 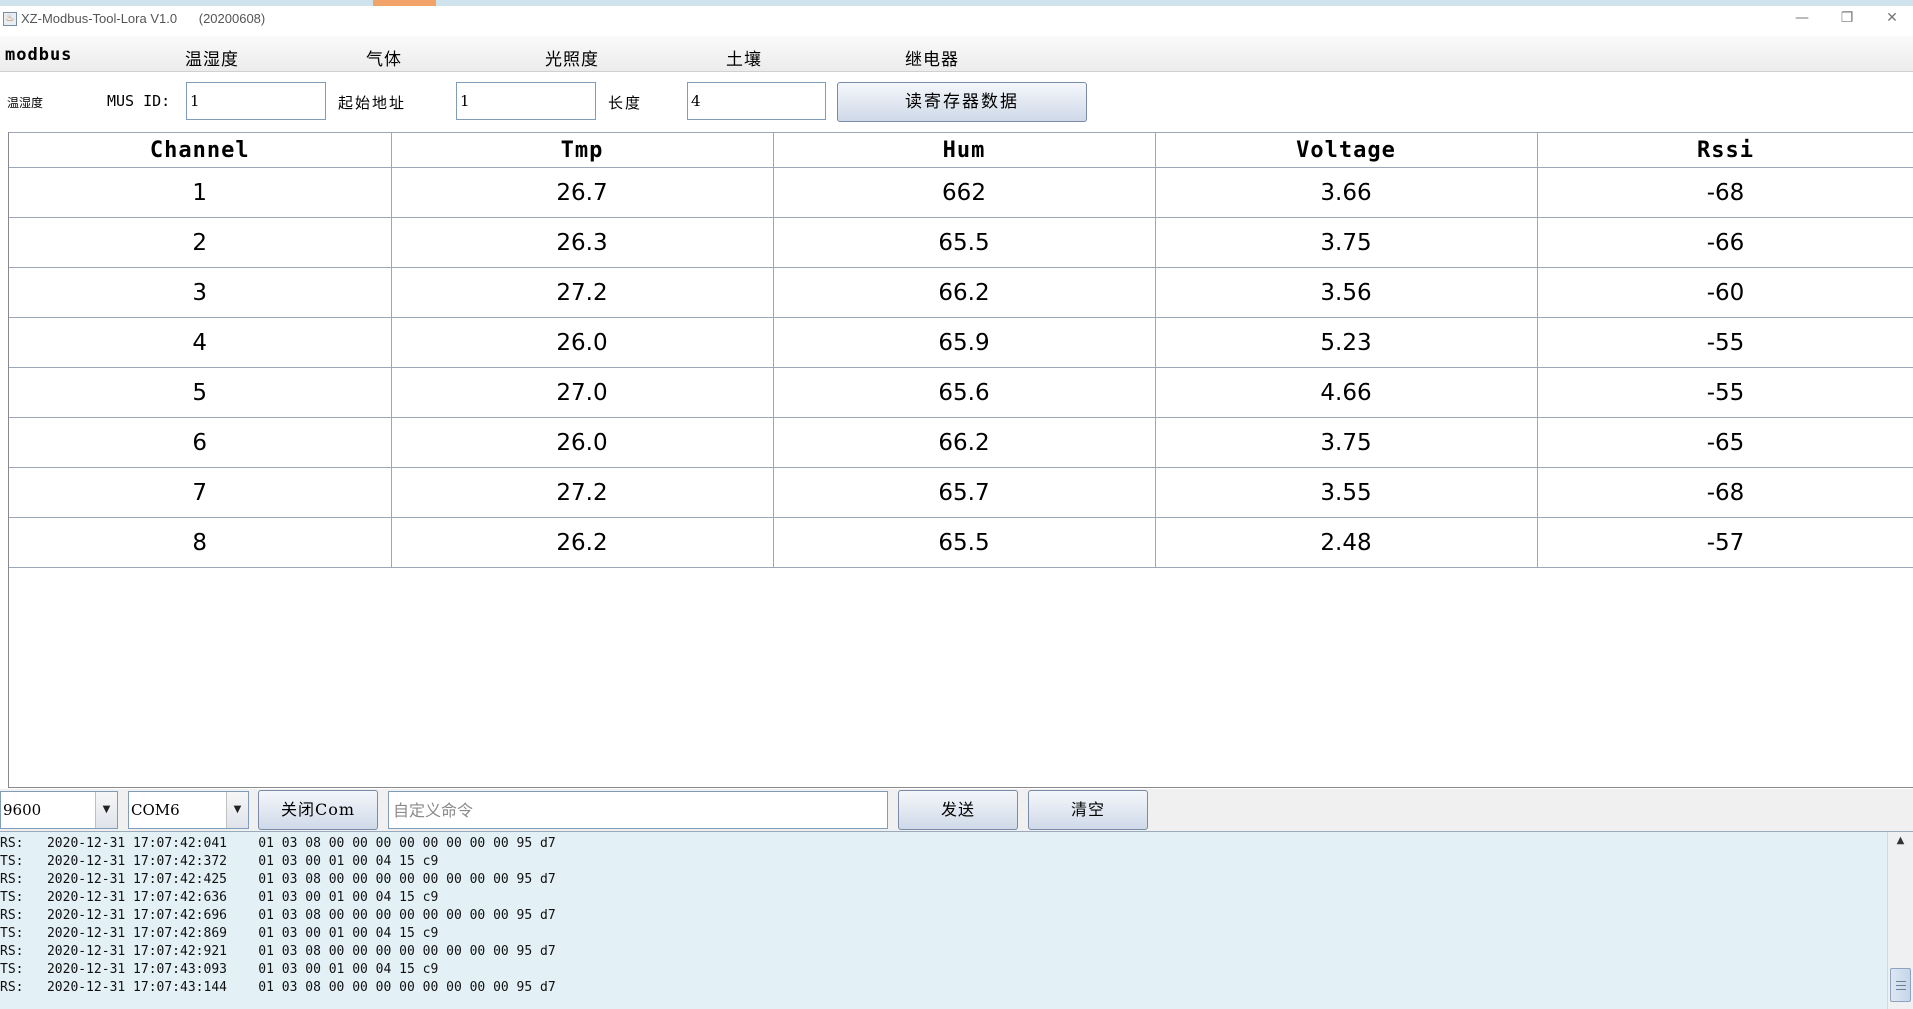 What do you see at coordinates (1346, 492) in the screenshot?
I see `cell-voltage: 3.55` at bounding box center [1346, 492].